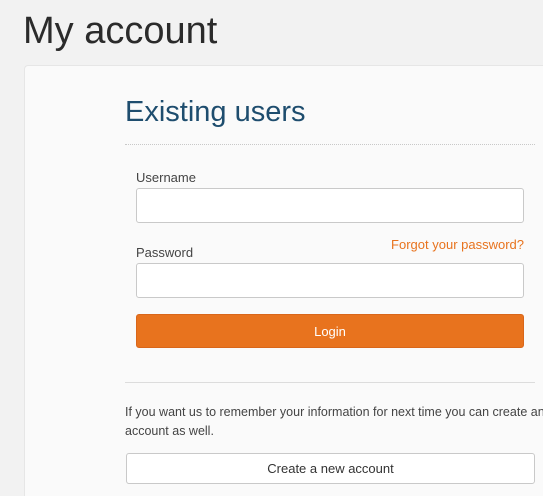 The height and width of the screenshot is (496, 543). Describe the element at coordinates (330, 468) in the screenshot. I see `create-account-button: Create a new account` at that location.